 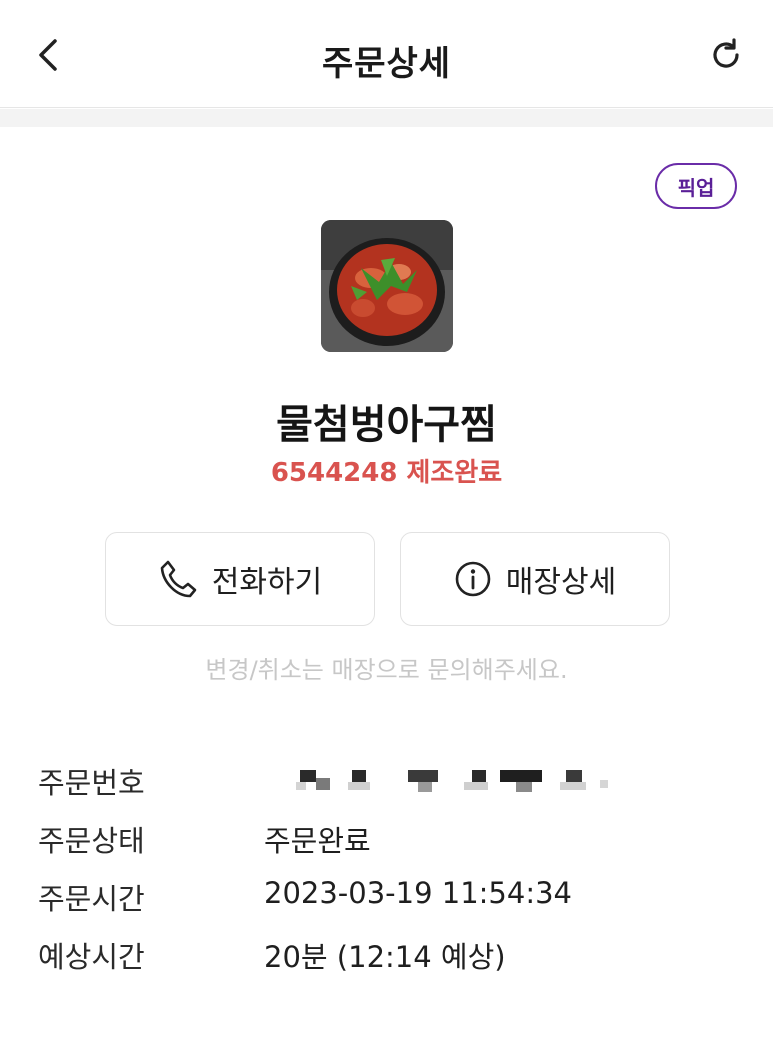 I want to click on order-number-label: 주문번호, so click(x=91, y=783).